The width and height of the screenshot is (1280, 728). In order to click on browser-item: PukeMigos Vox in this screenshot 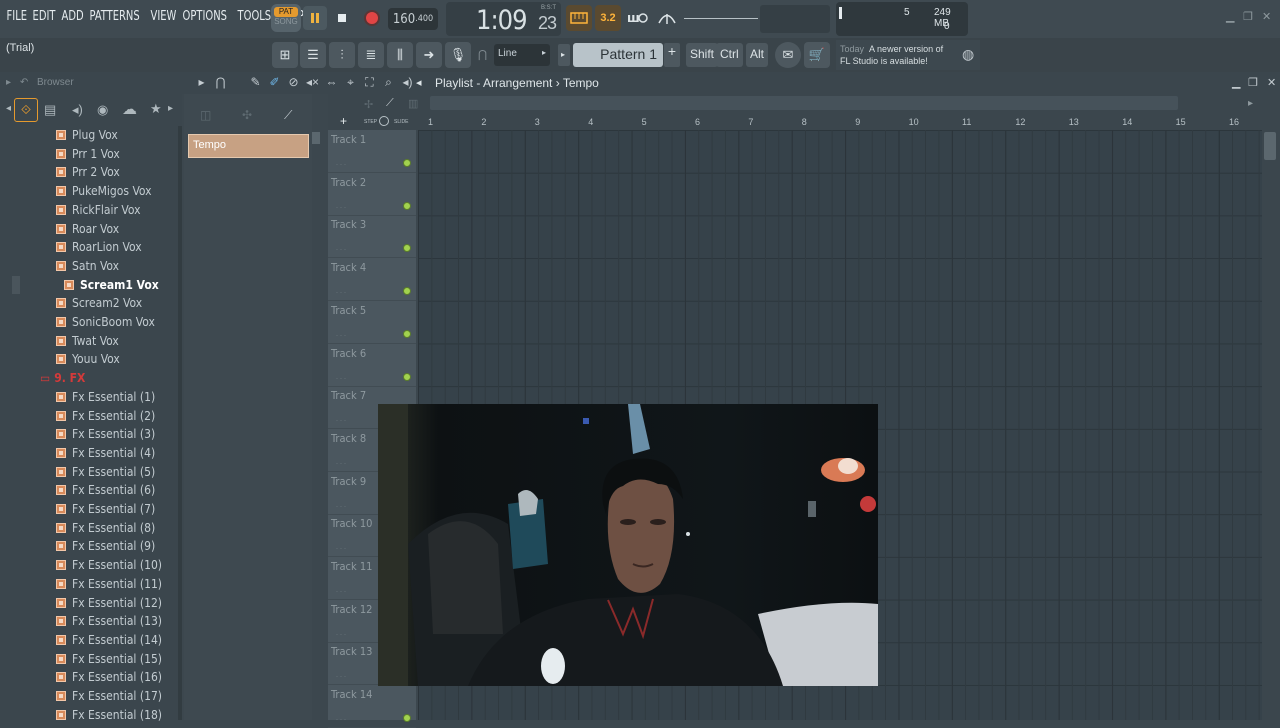, I will do `click(104, 191)`.